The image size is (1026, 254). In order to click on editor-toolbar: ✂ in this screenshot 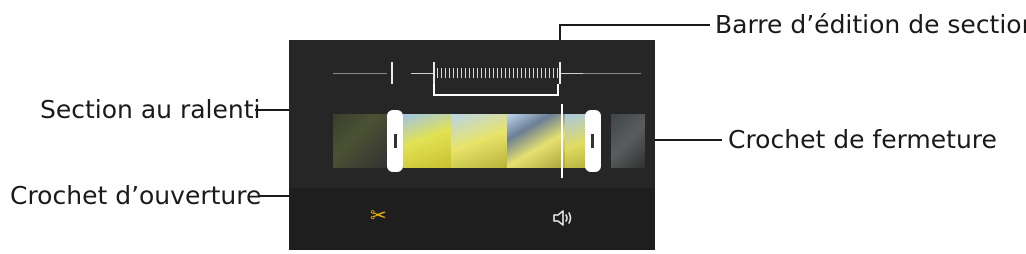, I will do `click(472, 219)`.